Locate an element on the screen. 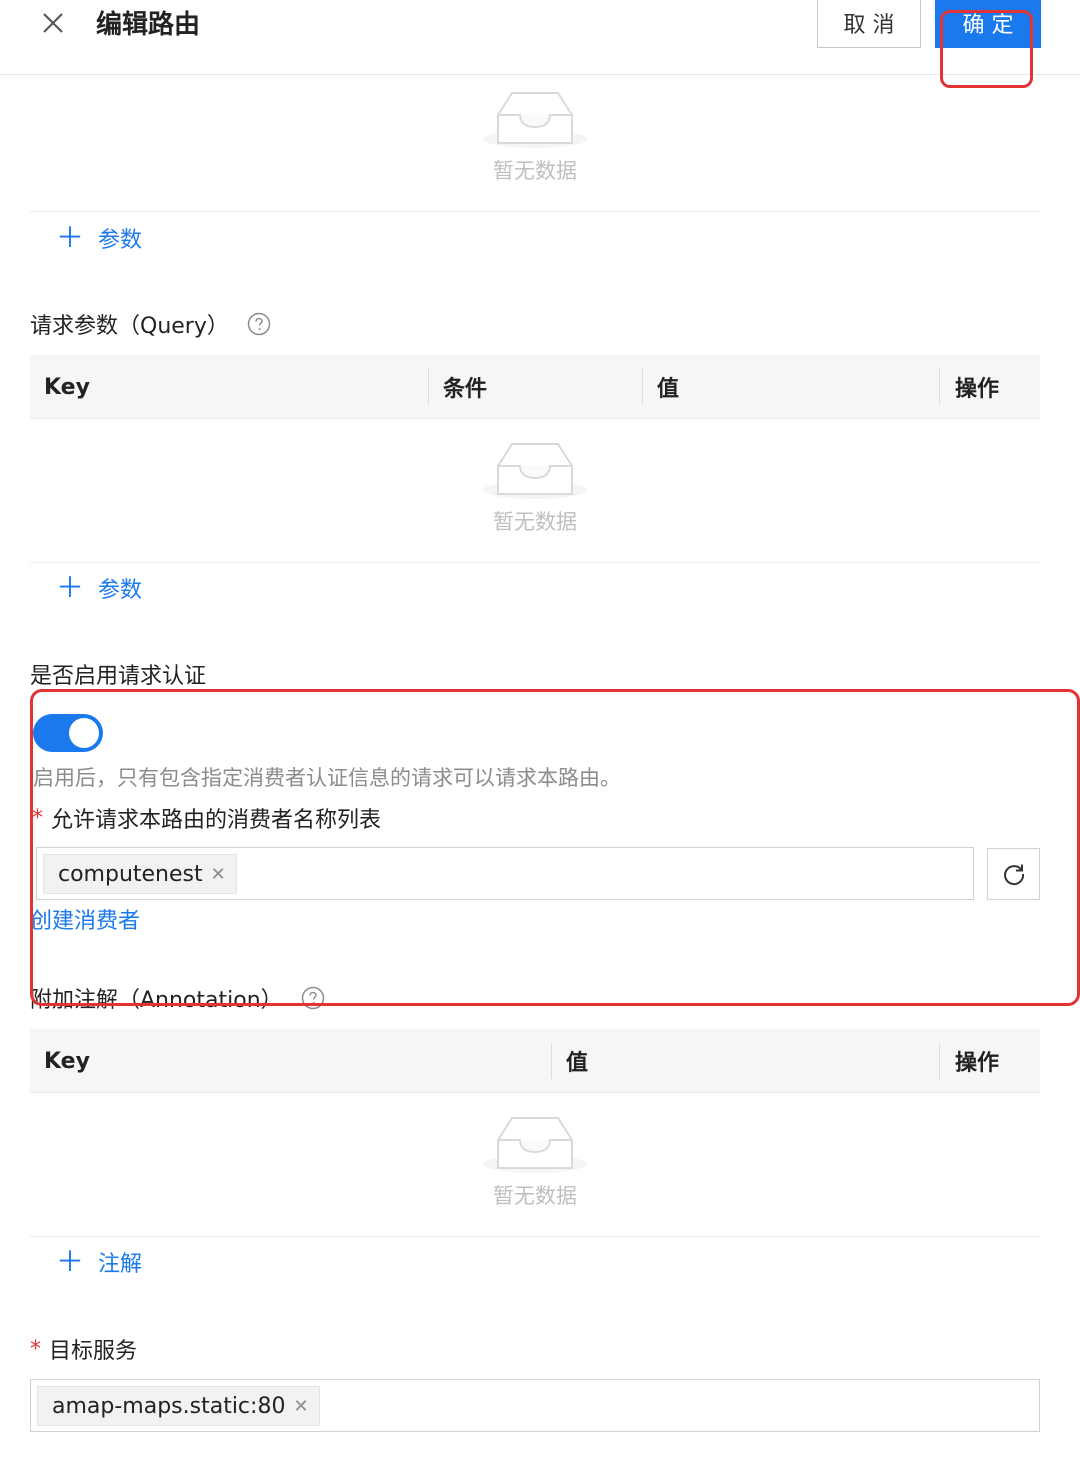 The image size is (1080, 1478). target-service-label: * 目标服务 is located at coordinates (83, 1349).